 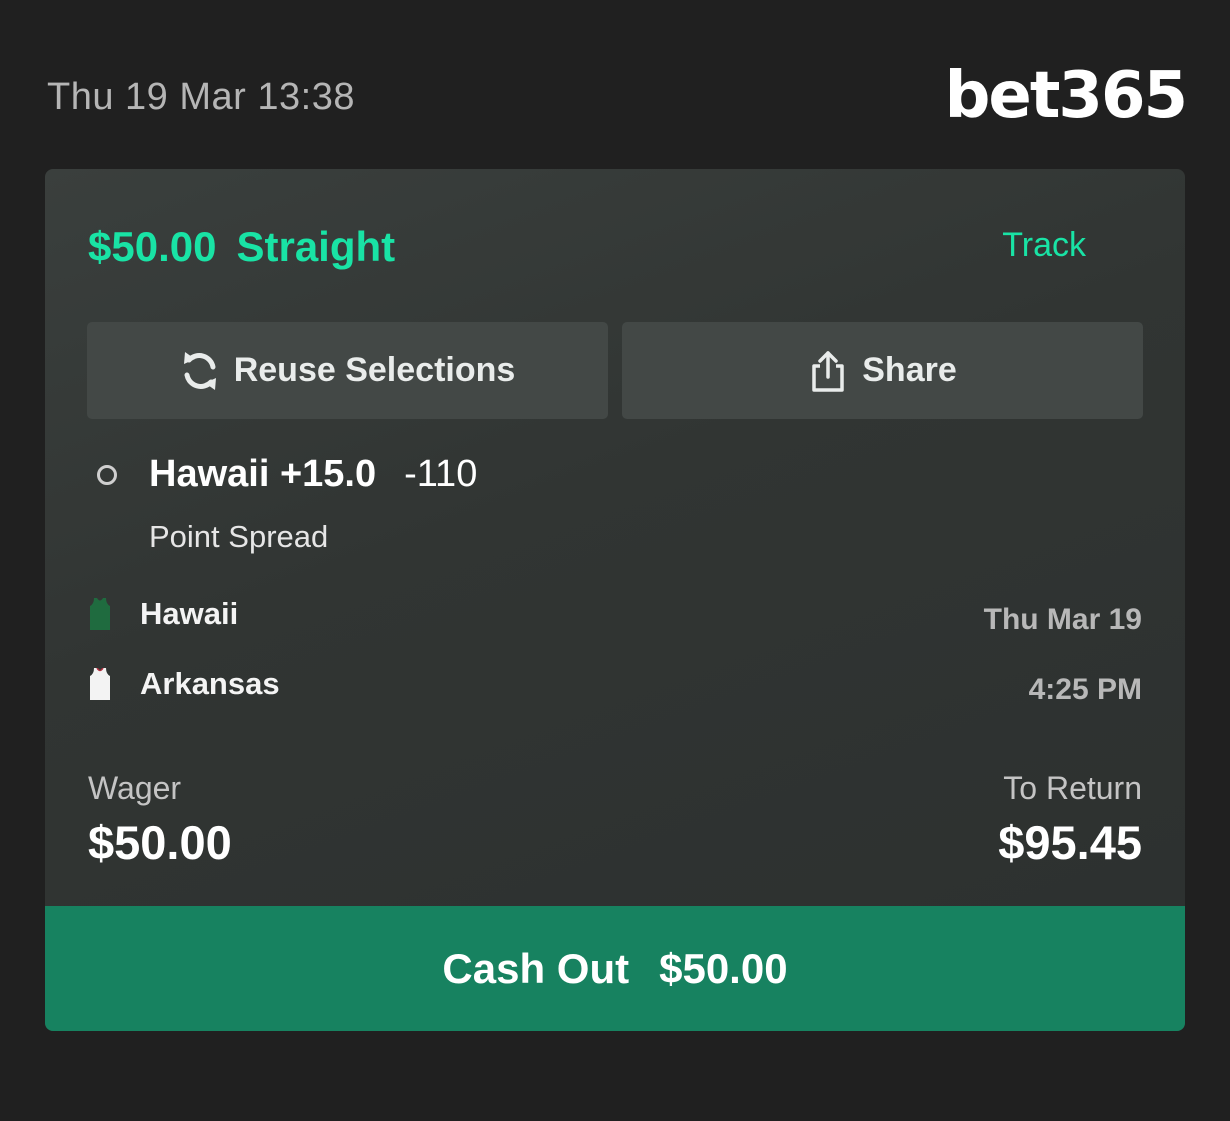 I want to click on bet-type: Straight, so click(x=316, y=246).